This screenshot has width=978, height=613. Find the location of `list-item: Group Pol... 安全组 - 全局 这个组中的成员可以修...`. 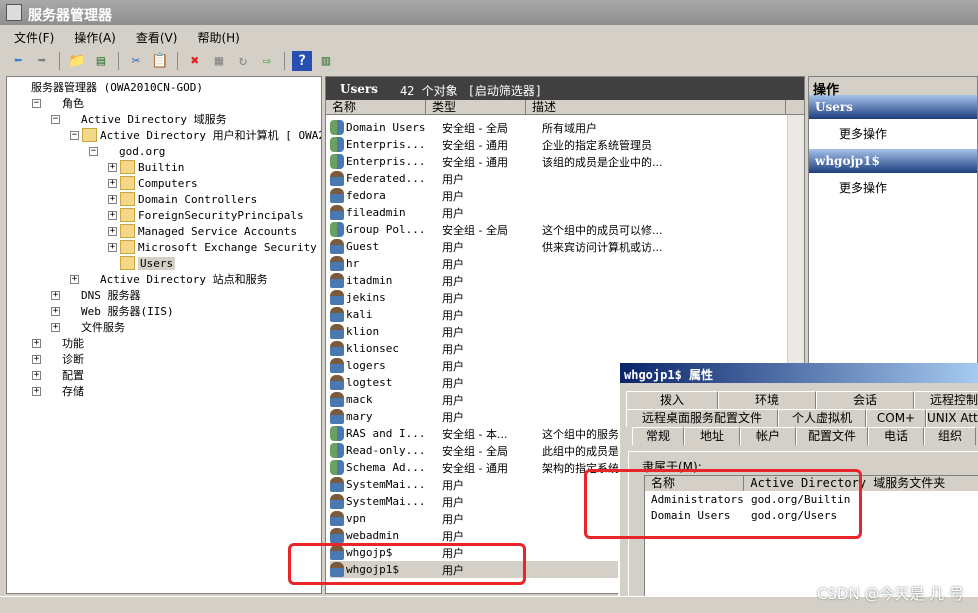

list-item: Group Pol... 安全组 - 全局 这个组中的成员可以修... is located at coordinates (556, 229).